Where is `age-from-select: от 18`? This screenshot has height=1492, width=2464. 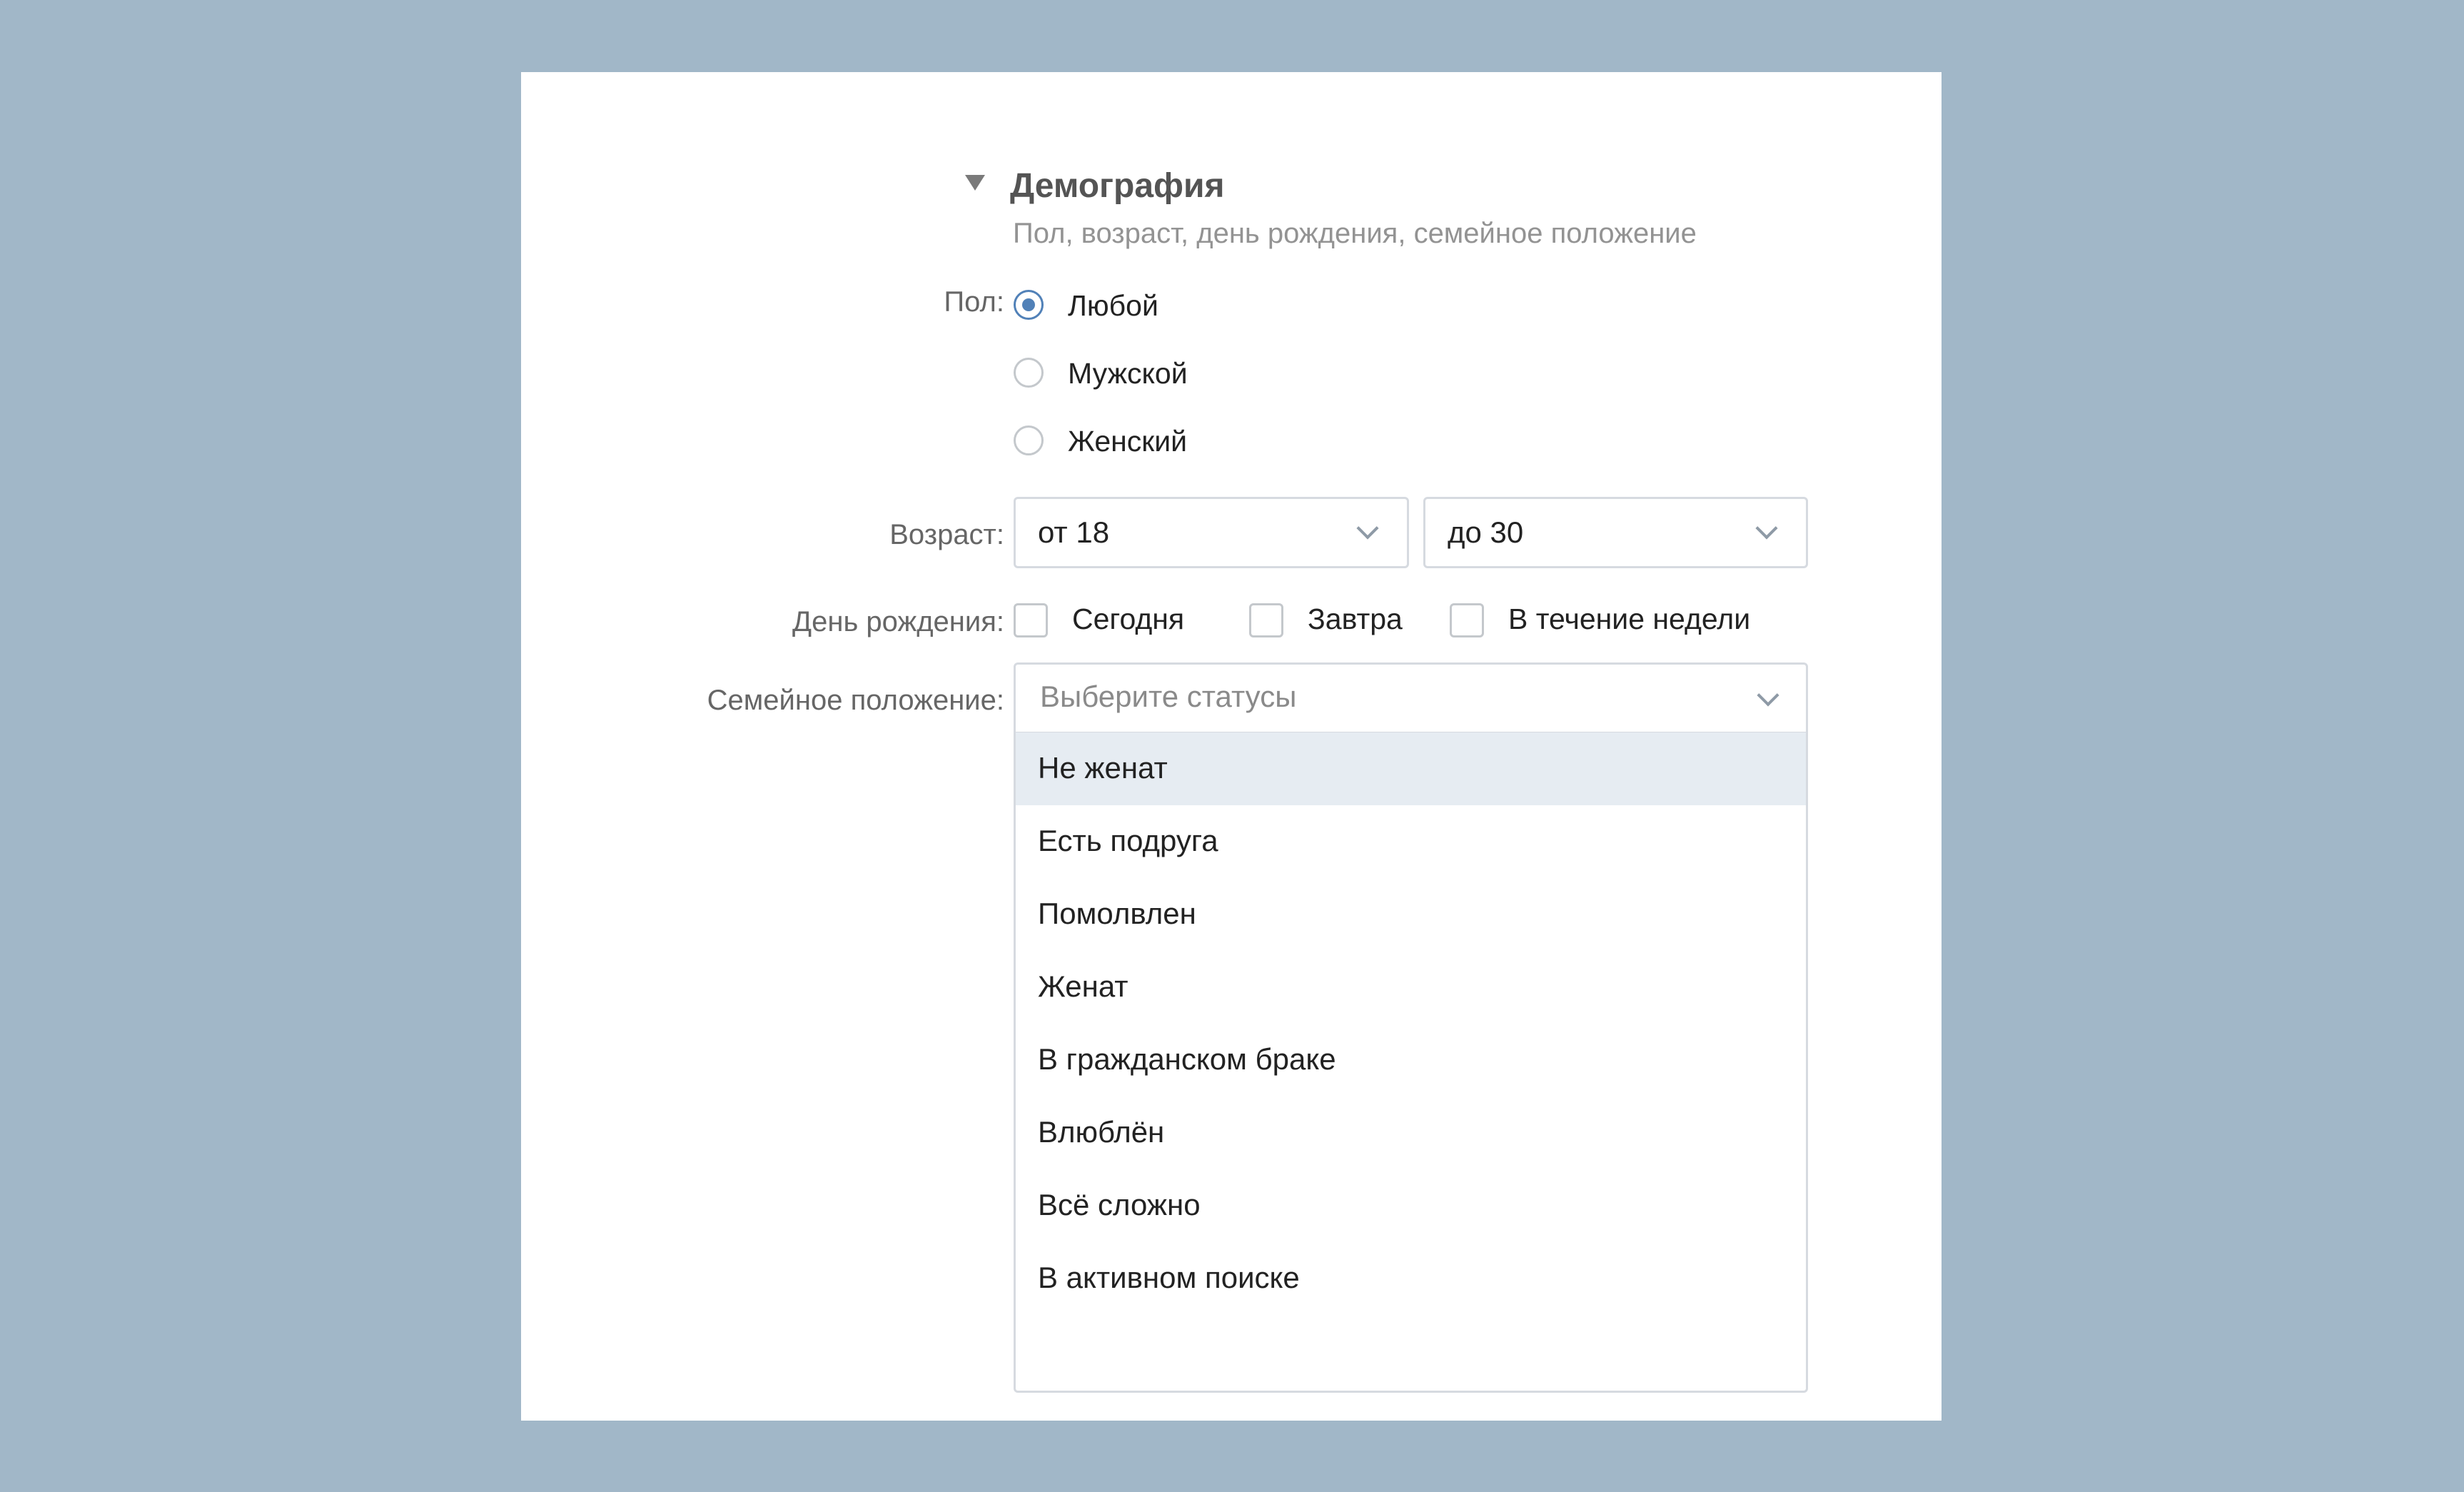 age-from-select: от 18 is located at coordinates (1211, 532).